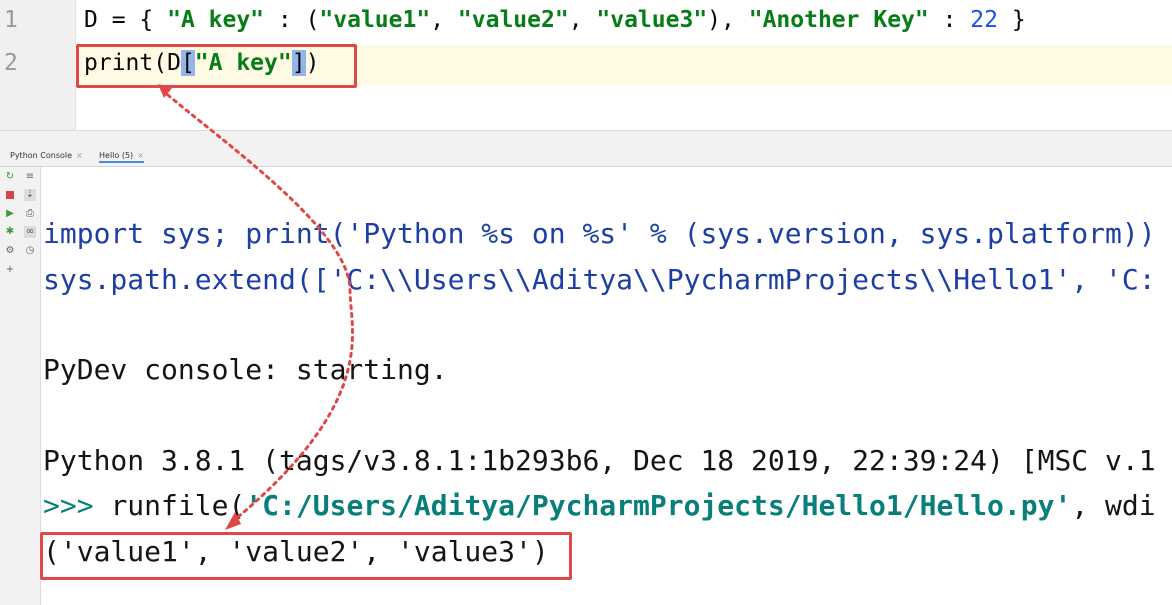  What do you see at coordinates (513, 20) in the screenshot?
I see `string-token: "value2"` at bounding box center [513, 20].